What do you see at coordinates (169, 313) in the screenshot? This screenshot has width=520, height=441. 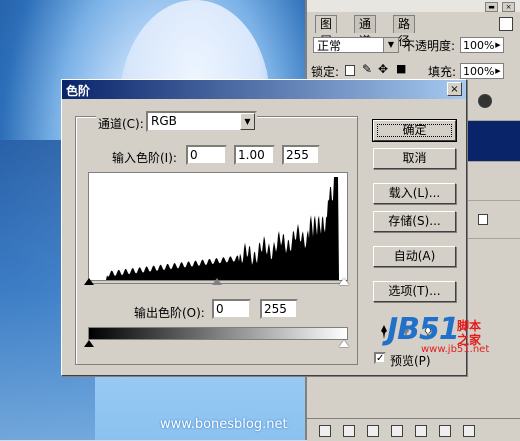 I see `output-levels-label: 输出色阶(O):` at bounding box center [169, 313].